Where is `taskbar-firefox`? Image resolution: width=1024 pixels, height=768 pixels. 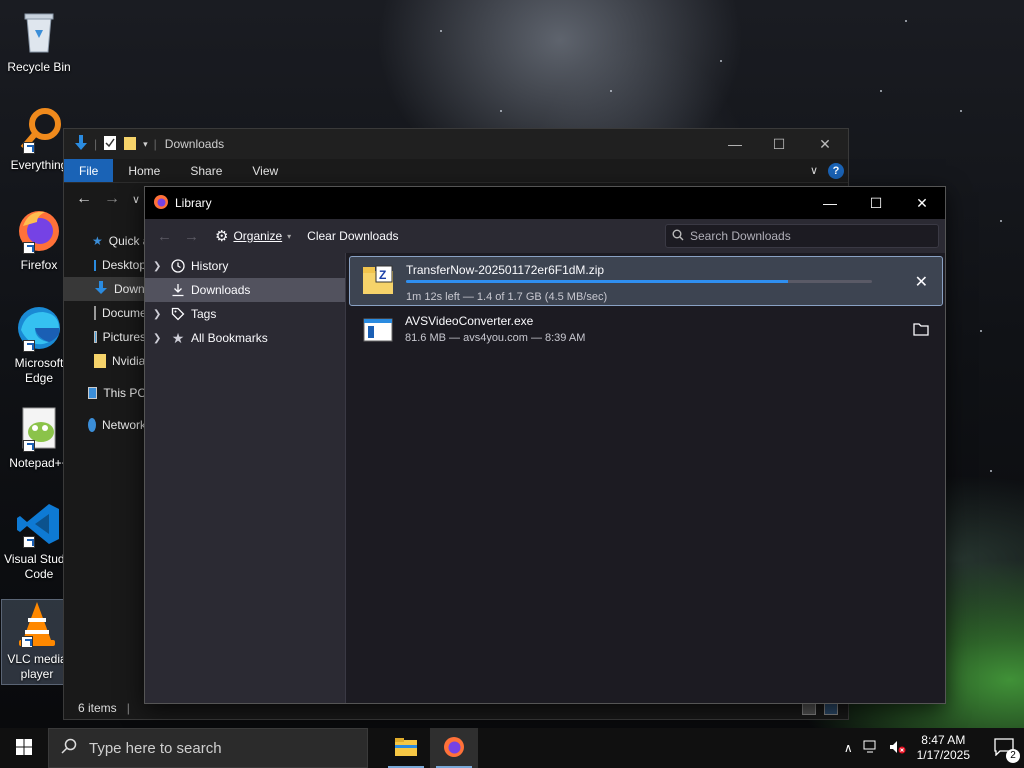 taskbar-firefox is located at coordinates (454, 748).